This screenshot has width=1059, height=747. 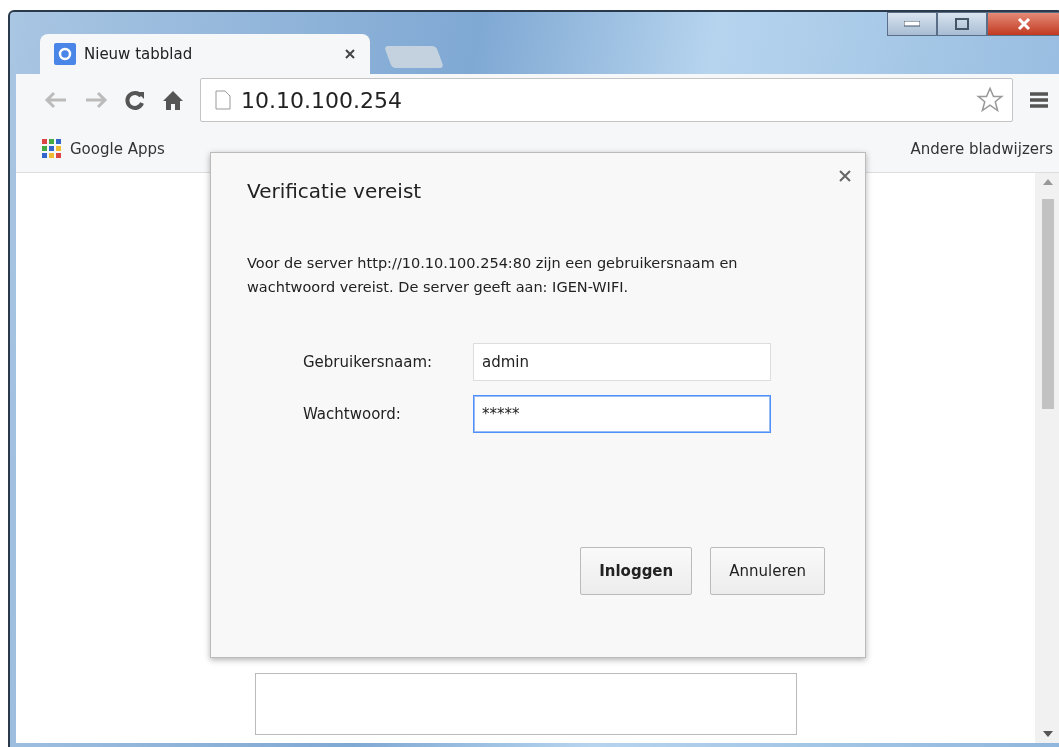 What do you see at coordinates (526, 704) in the screenshot?
I see `search-field` at bounding box center [526, 704].